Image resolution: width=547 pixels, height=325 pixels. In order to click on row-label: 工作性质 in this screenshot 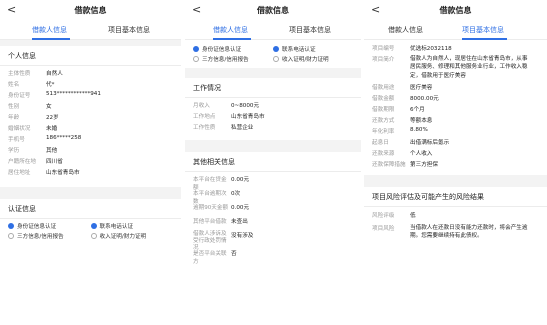, I will do `click(204, 128)`.